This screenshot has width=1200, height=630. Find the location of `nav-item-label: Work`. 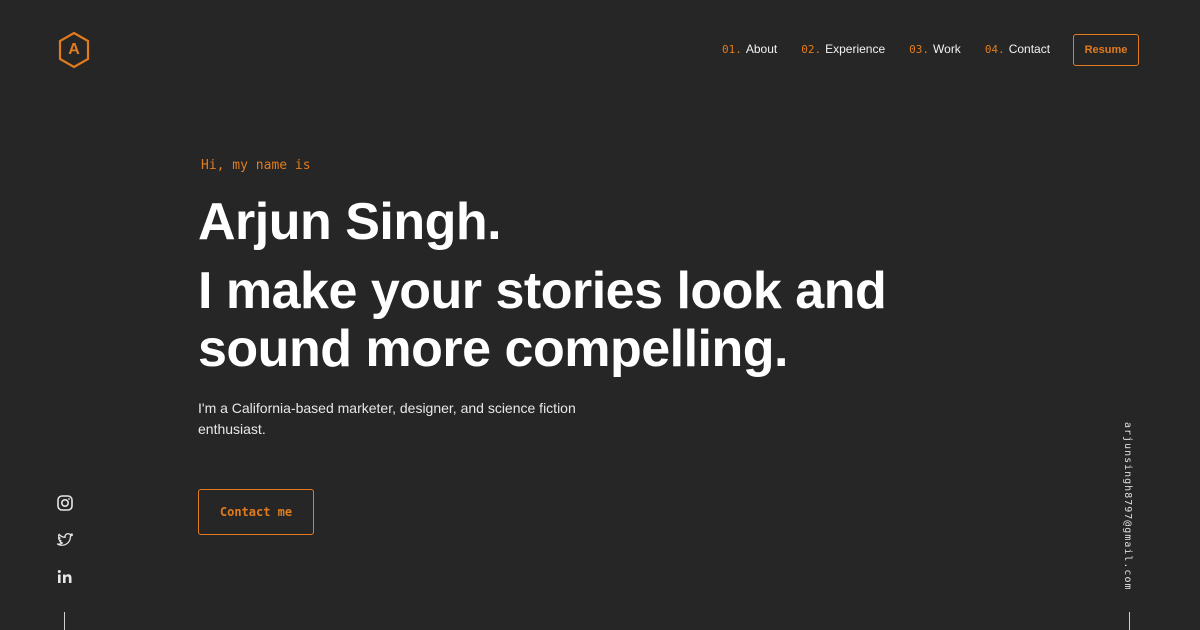

nav-item-label: Work is located at coordinates (947, 49).